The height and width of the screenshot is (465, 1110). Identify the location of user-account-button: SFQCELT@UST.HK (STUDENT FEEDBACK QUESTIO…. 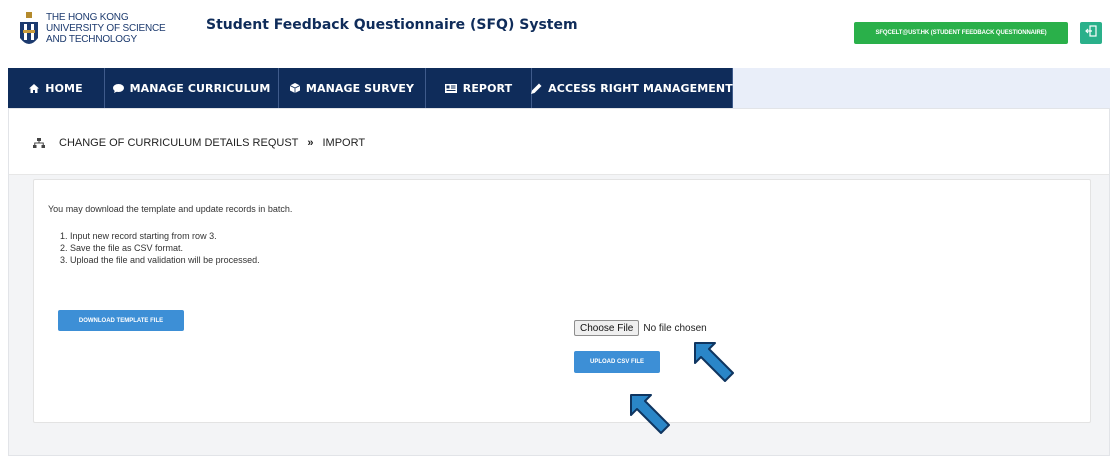
(961, 33).